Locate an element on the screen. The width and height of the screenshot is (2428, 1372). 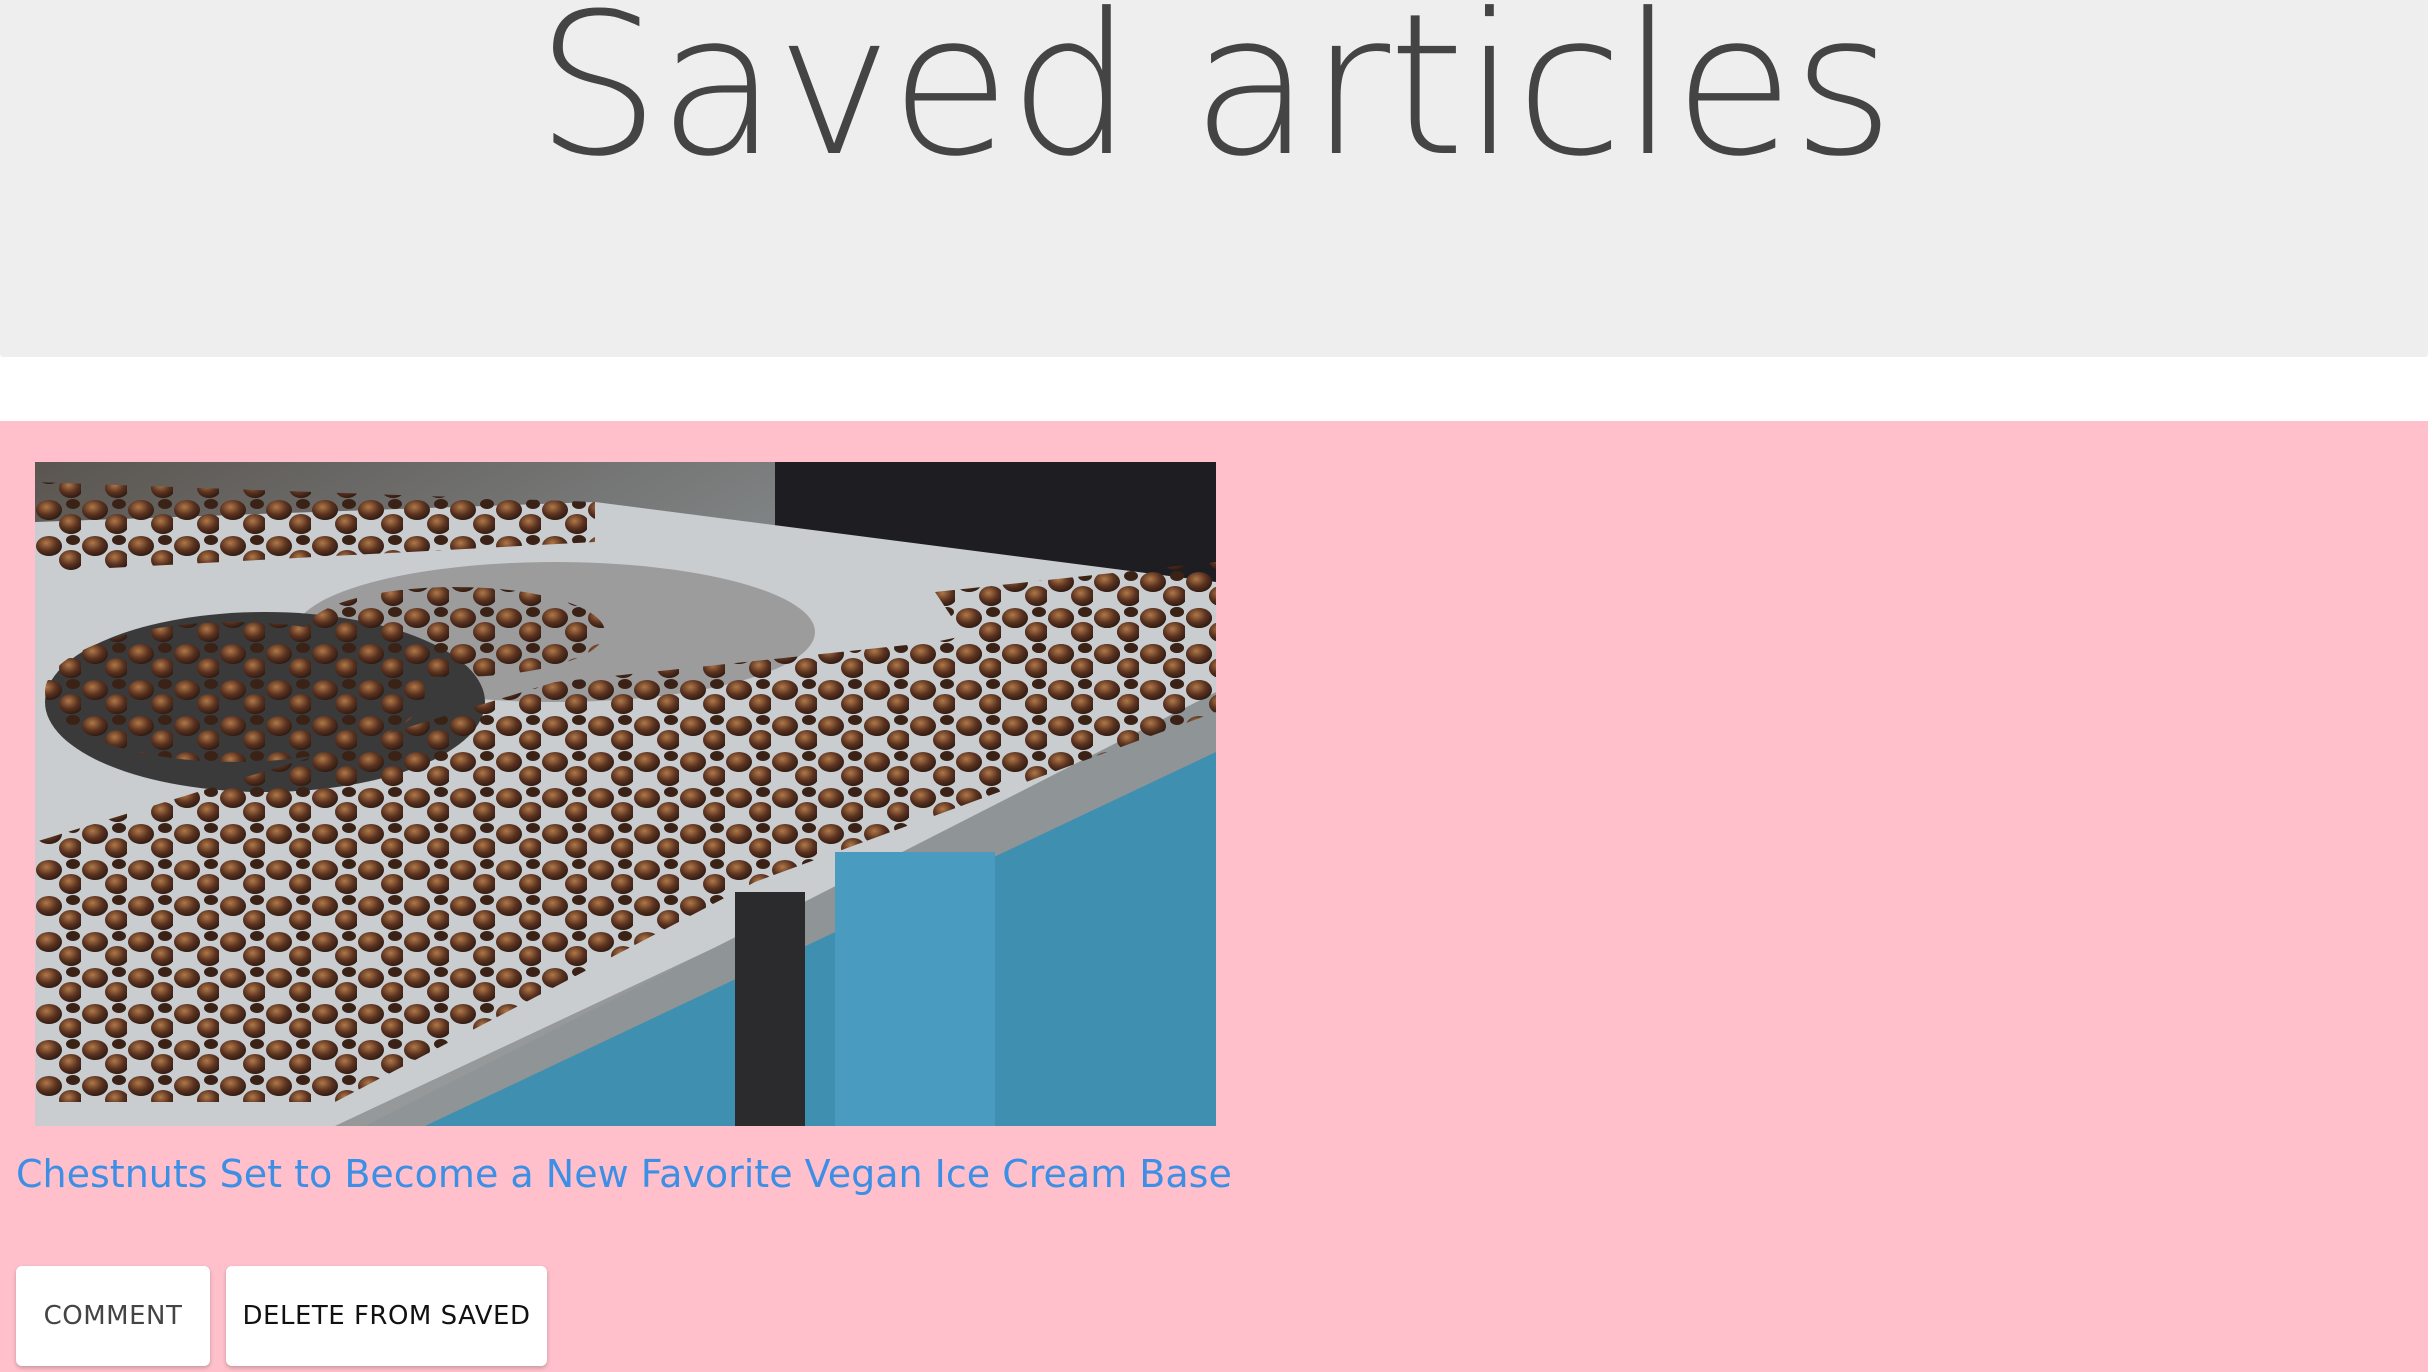
header-spacer is located at coordinates (1214, 389).